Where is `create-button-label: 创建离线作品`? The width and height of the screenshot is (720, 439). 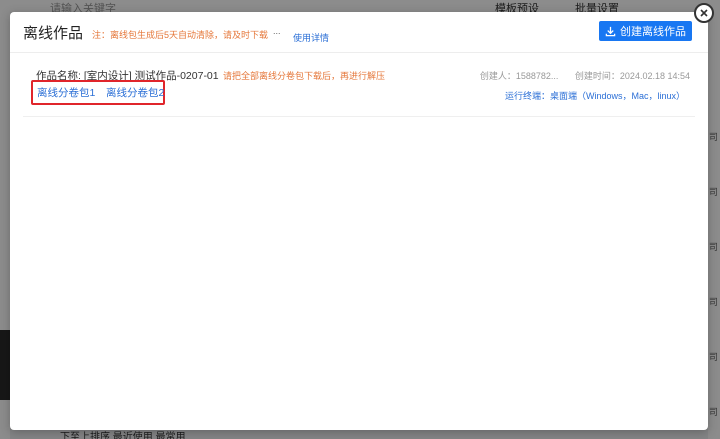
create-button-label: 创建离线作品 is located at coordinates (653, 32).